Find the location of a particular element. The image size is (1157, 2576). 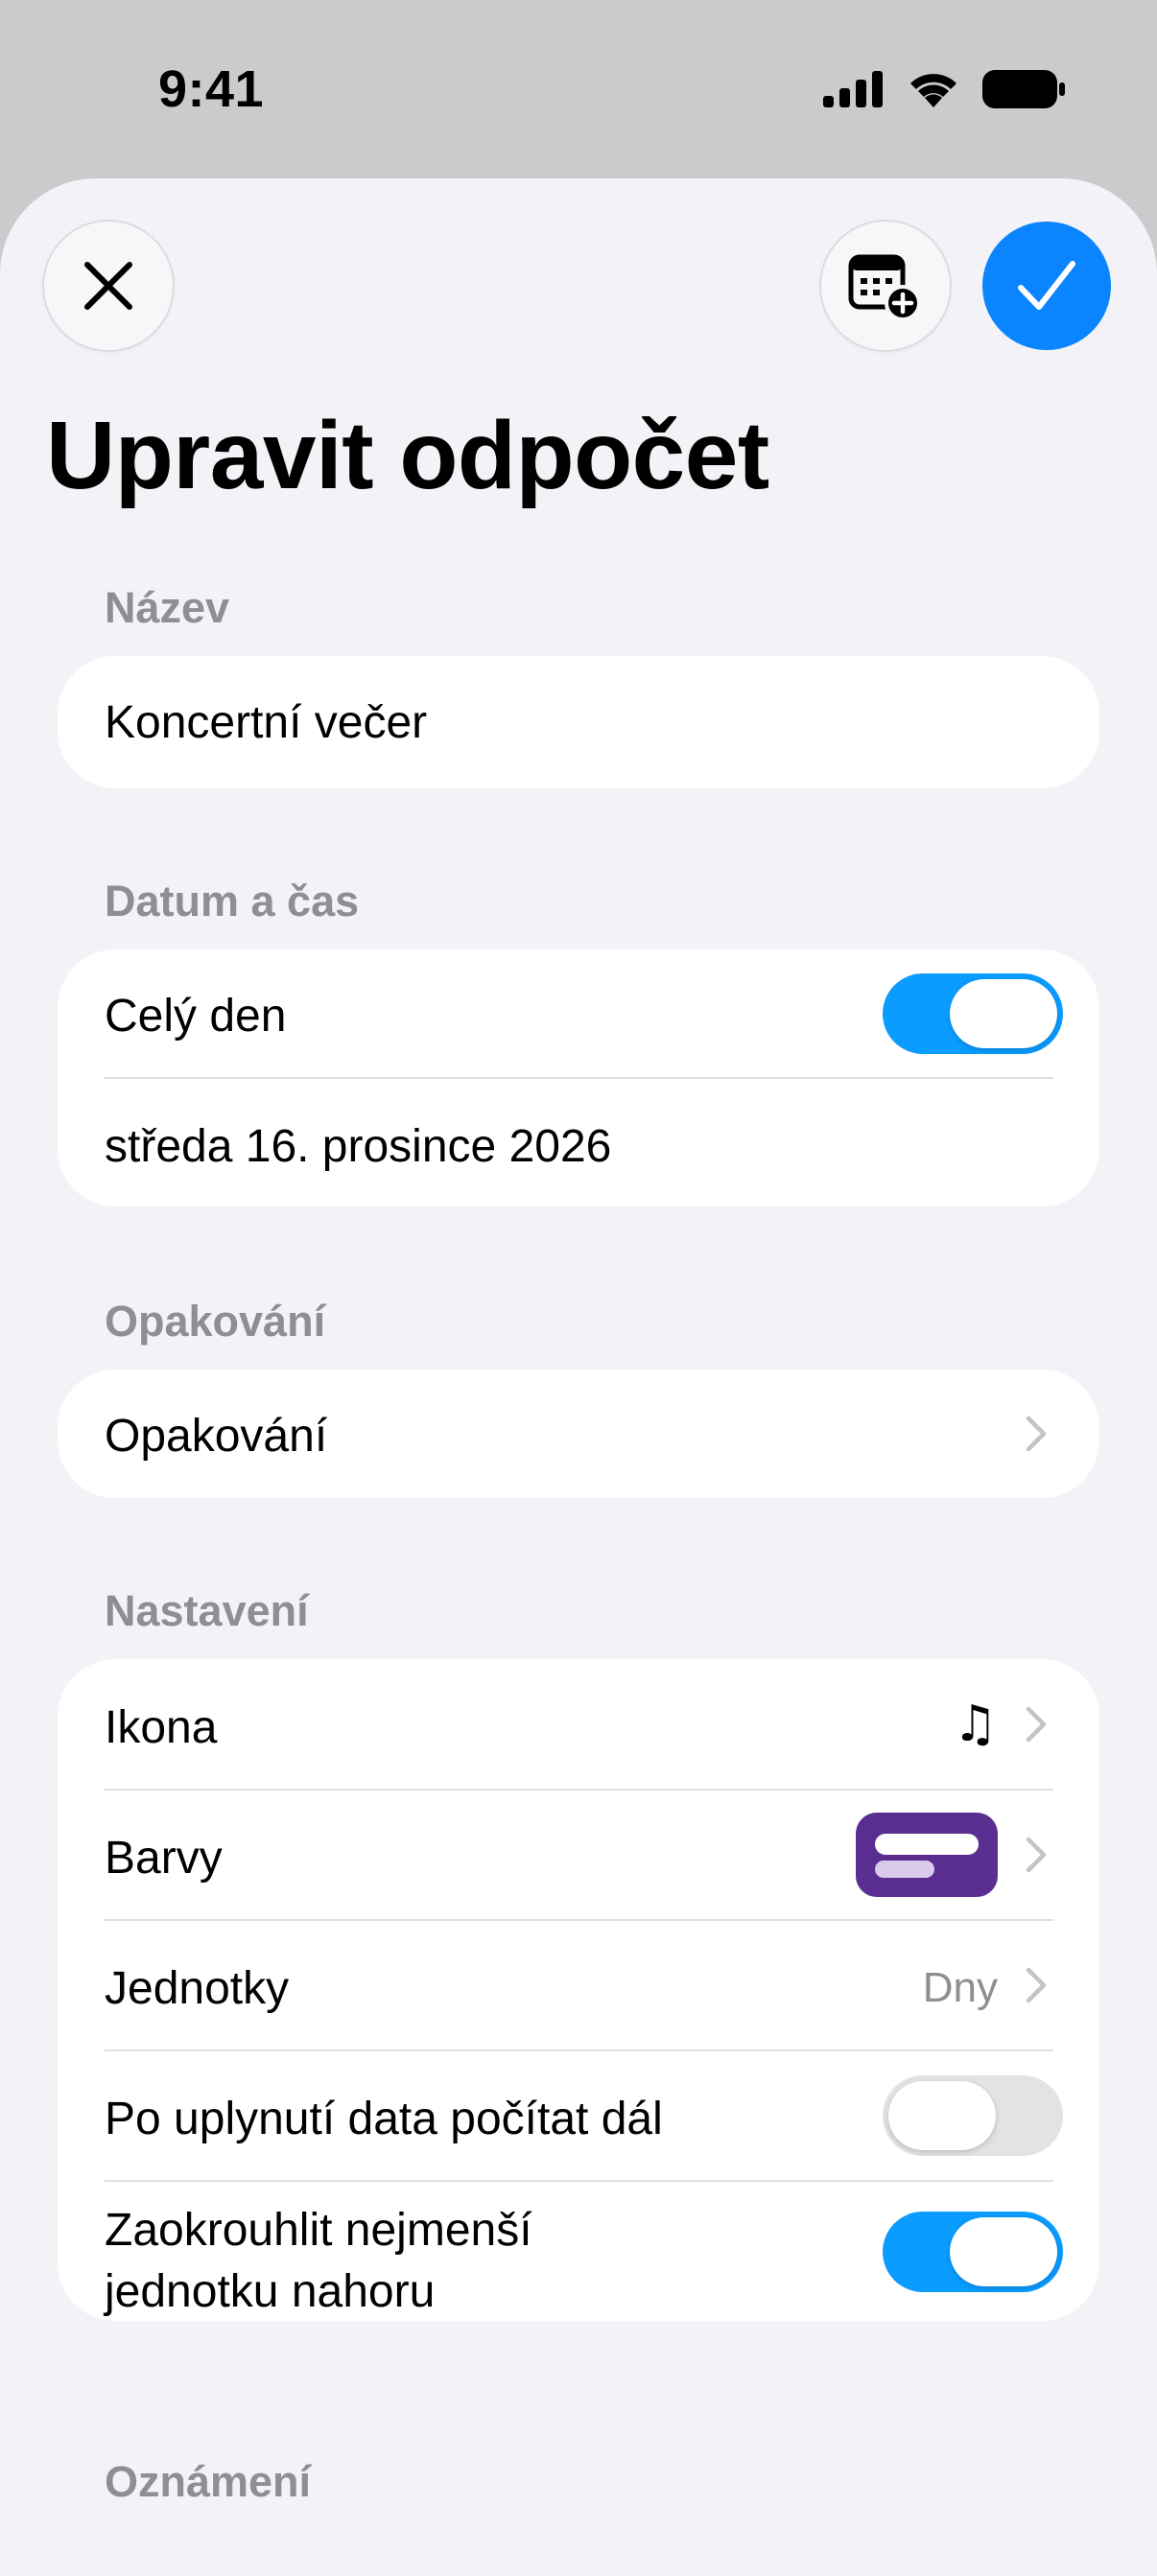

icon-label: Ikona is located at coordinates (161, 1727).